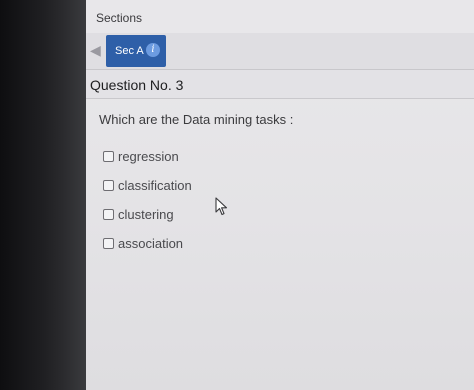 This screenshot has height=390, width=474. Describe the element at coordinates (119, 18) in the screenshot. I see `sections-label: Sections` at that location.